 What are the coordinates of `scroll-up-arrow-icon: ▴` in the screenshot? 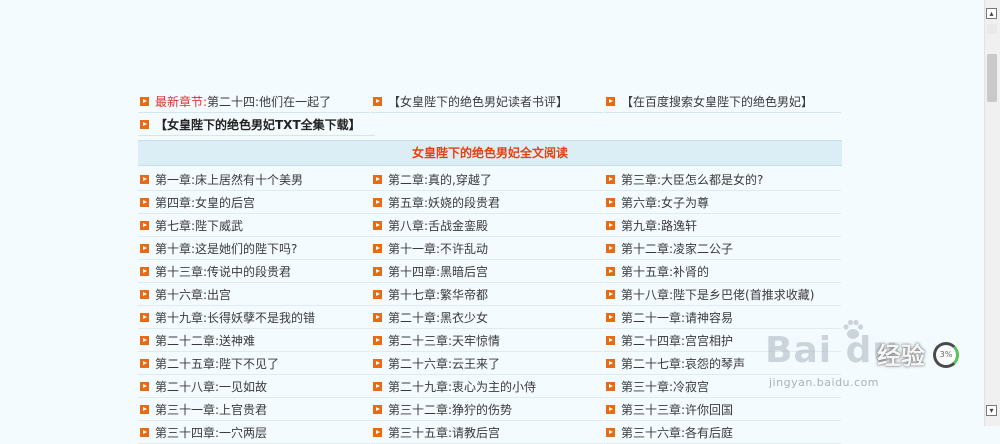 It's located at (991, 13).